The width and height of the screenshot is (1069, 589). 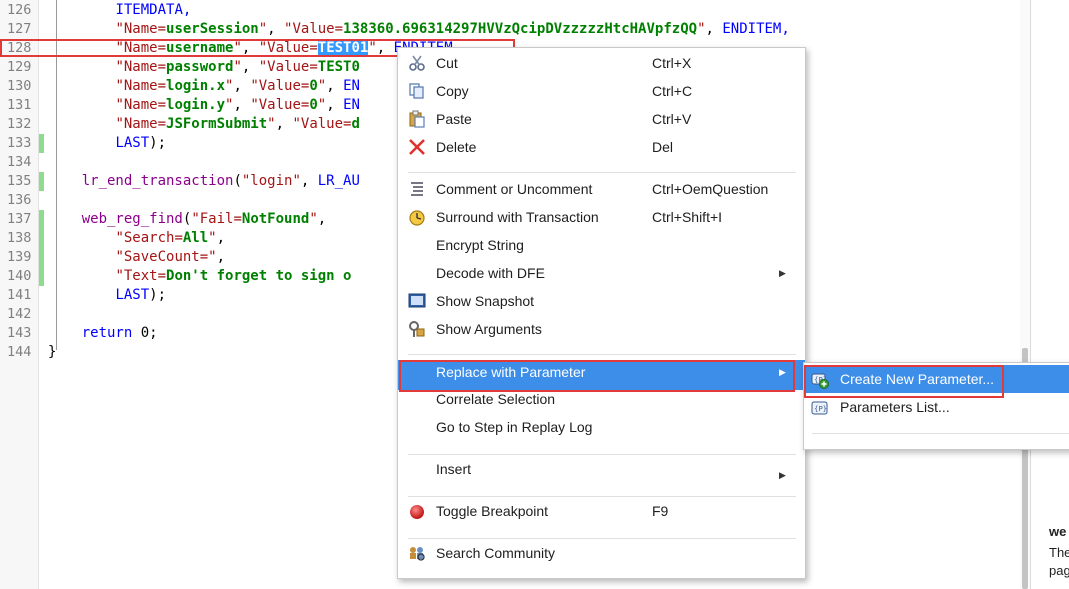 What do you see at coordinates (19, 67) in the screenshot?
I see `line-number: 129` at bounding box center [19, 67].